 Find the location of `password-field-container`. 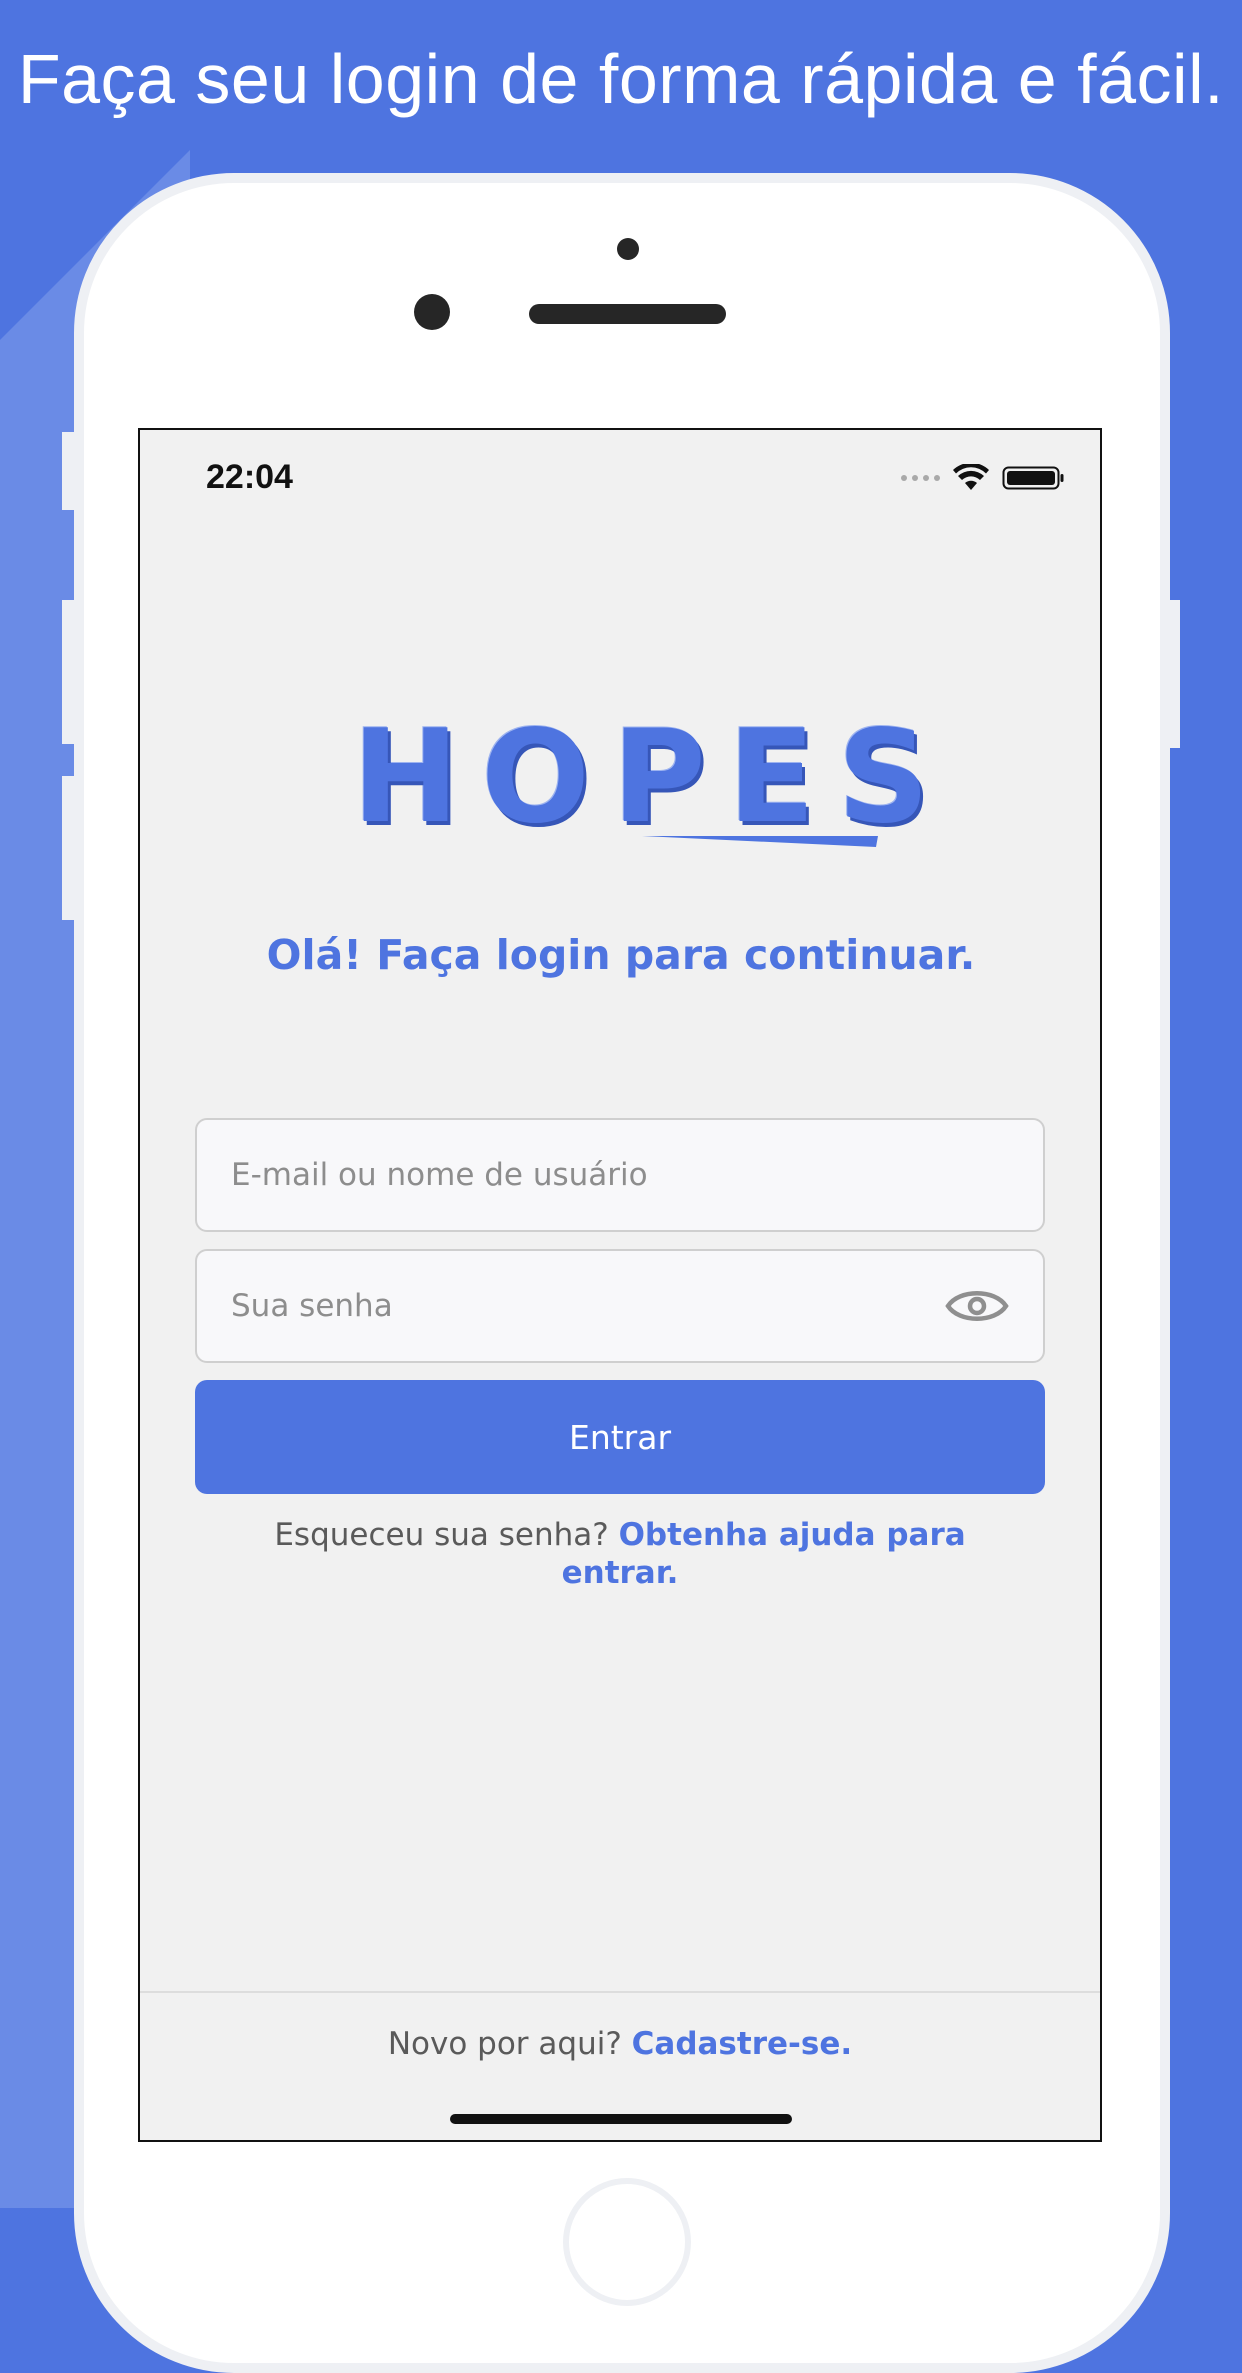

password-field-container is located at coordinates (620, 1306).